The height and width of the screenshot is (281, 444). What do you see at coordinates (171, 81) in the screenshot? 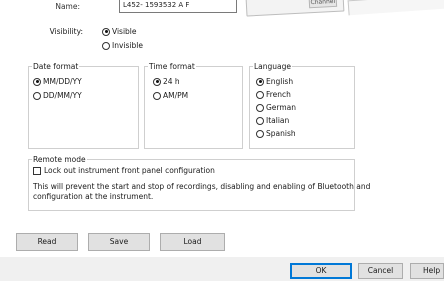
I see `time-format-24h-label: 24 h` at bounding box center [171, 81].